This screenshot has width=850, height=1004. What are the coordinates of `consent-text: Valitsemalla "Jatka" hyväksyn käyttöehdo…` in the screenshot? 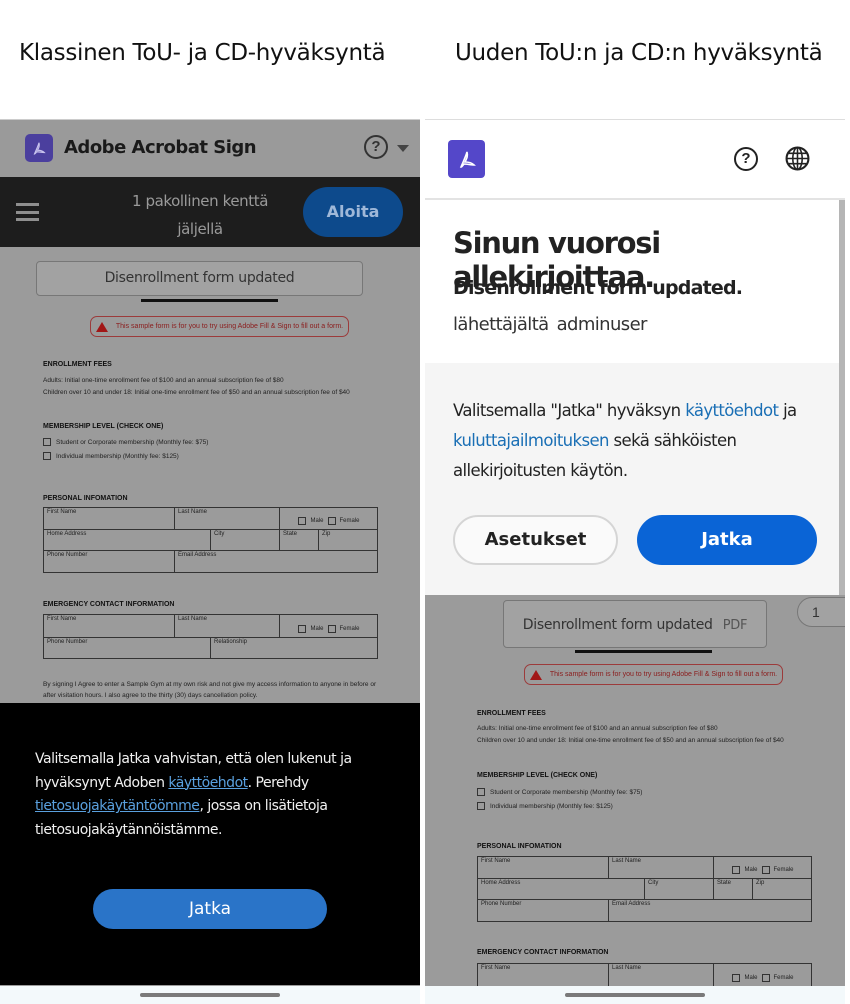 It's located at (638, 441).